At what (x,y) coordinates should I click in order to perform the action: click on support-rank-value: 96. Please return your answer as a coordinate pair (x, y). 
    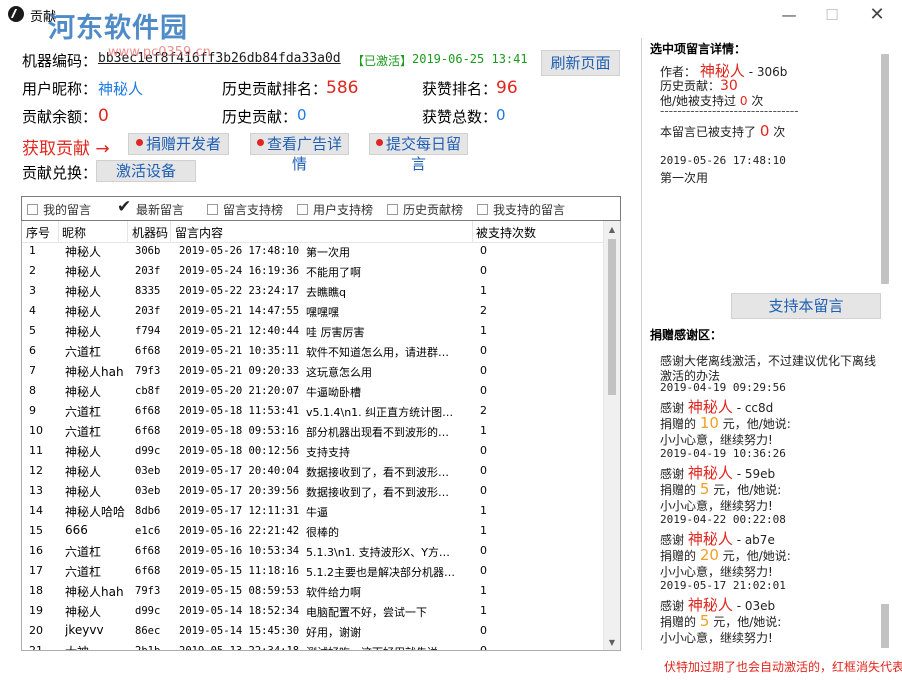
    Looking at the image, I should click on (507, 88).